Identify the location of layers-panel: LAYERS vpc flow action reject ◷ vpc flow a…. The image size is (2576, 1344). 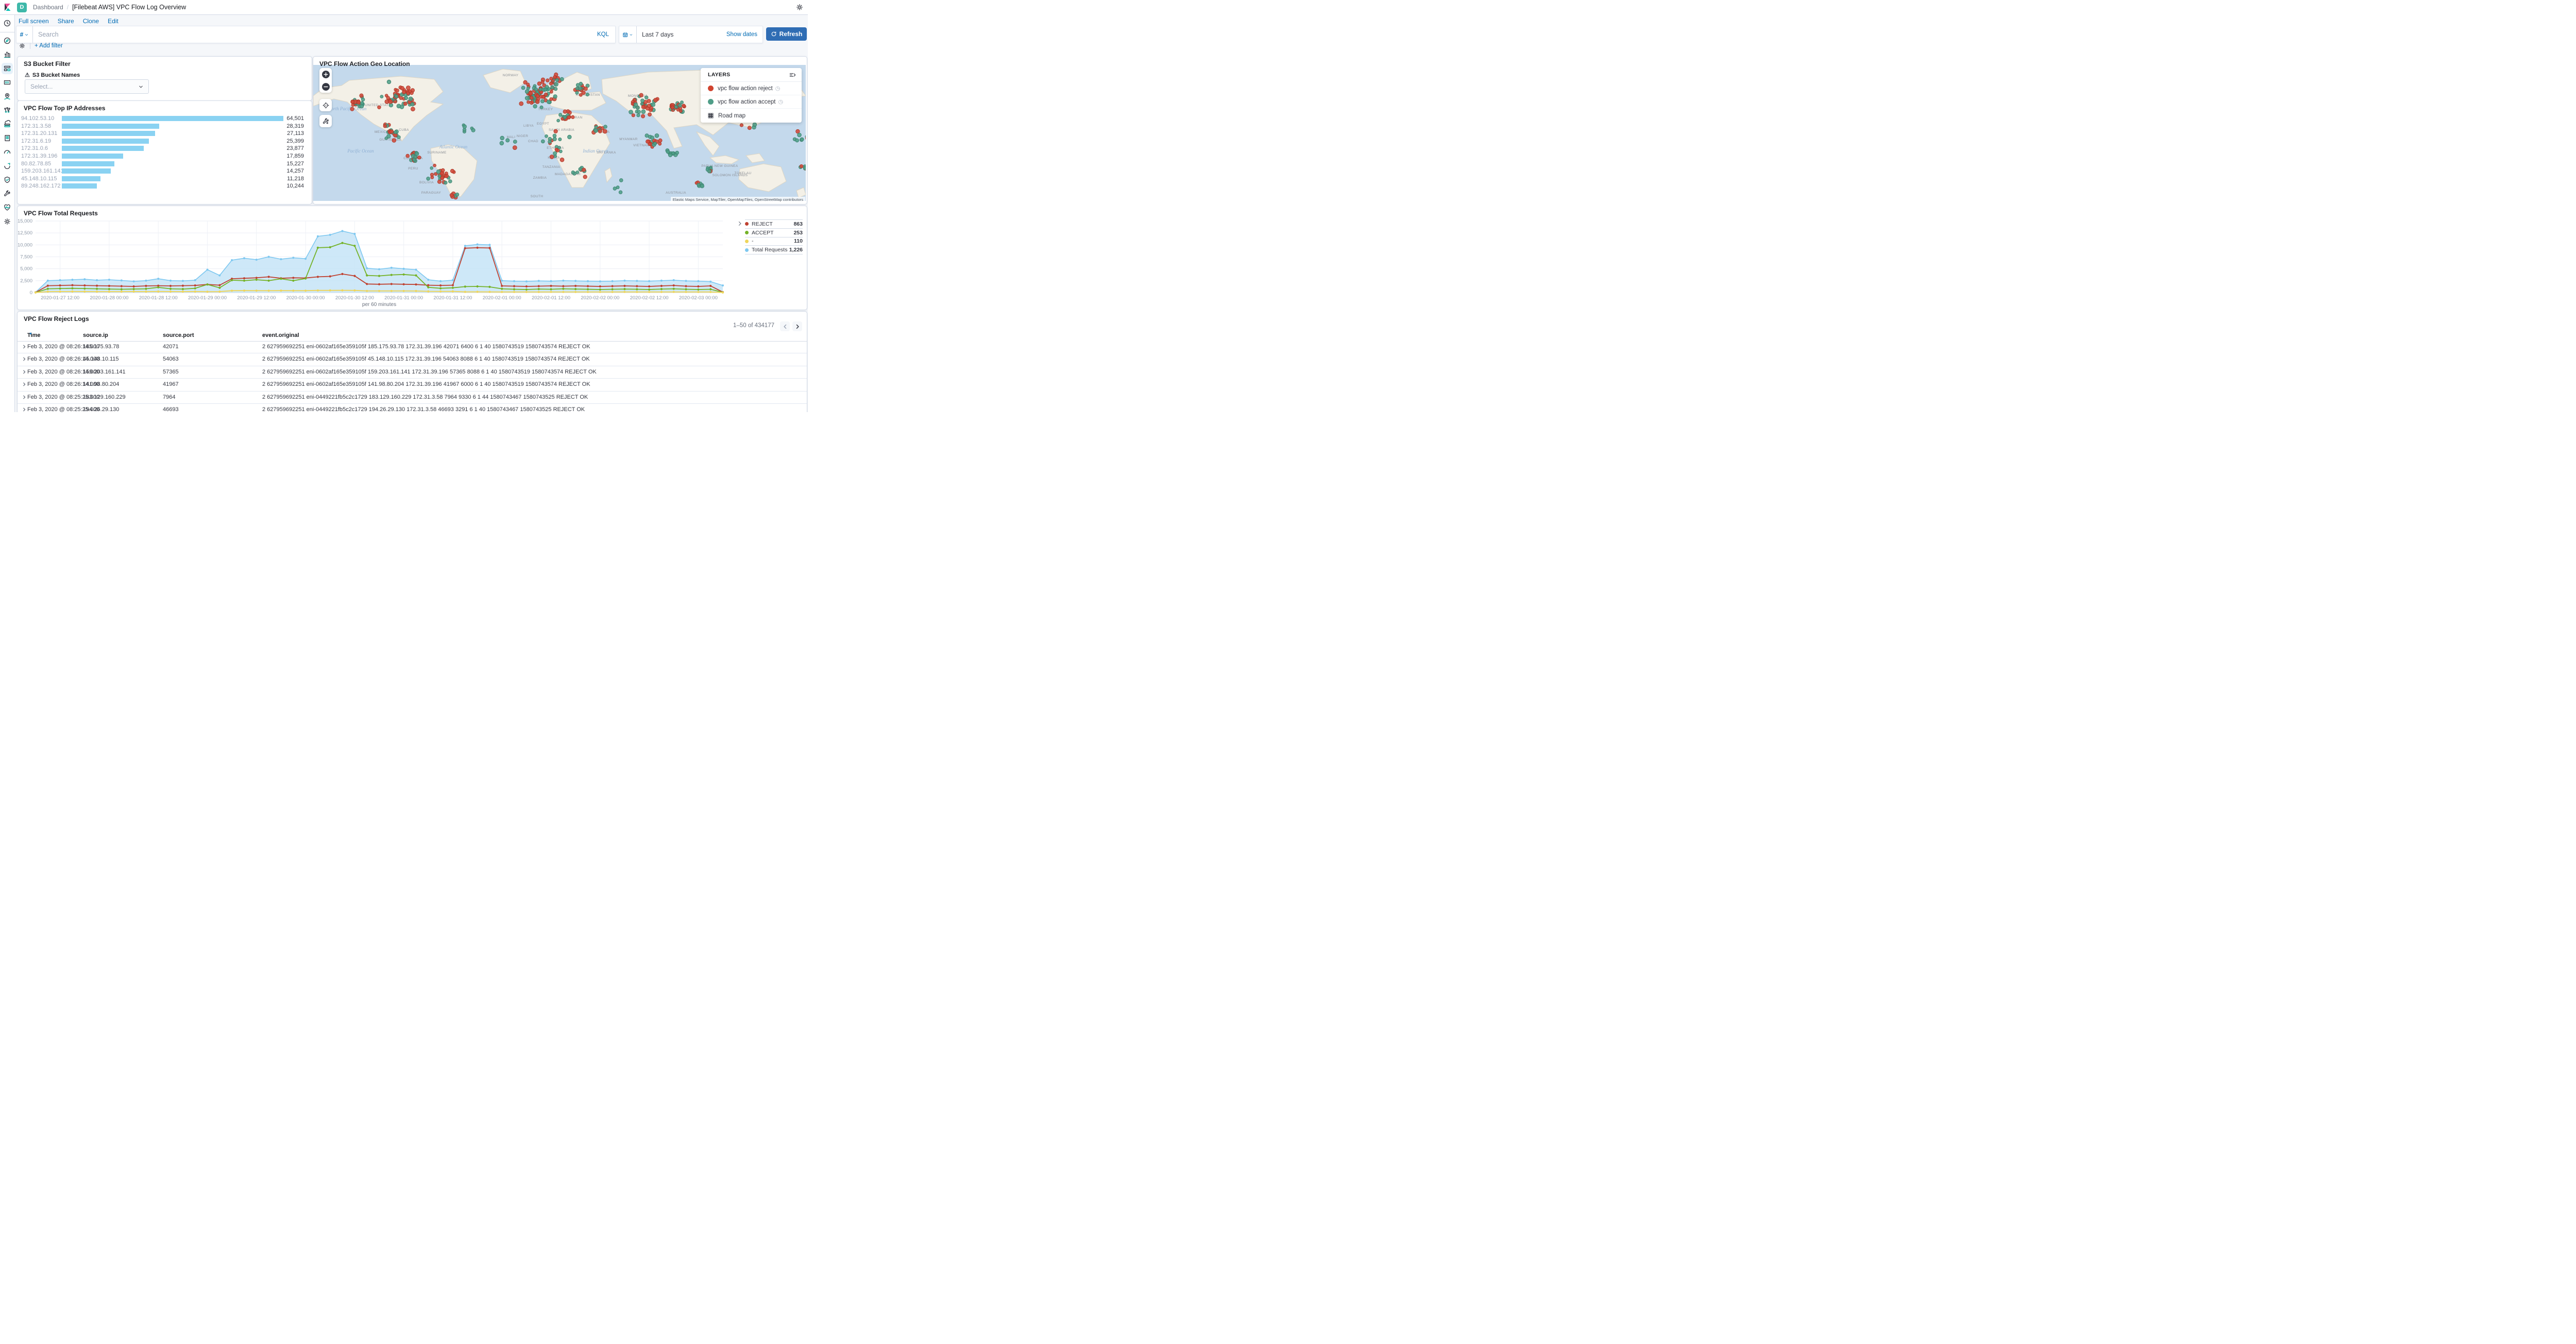
(751, 95).